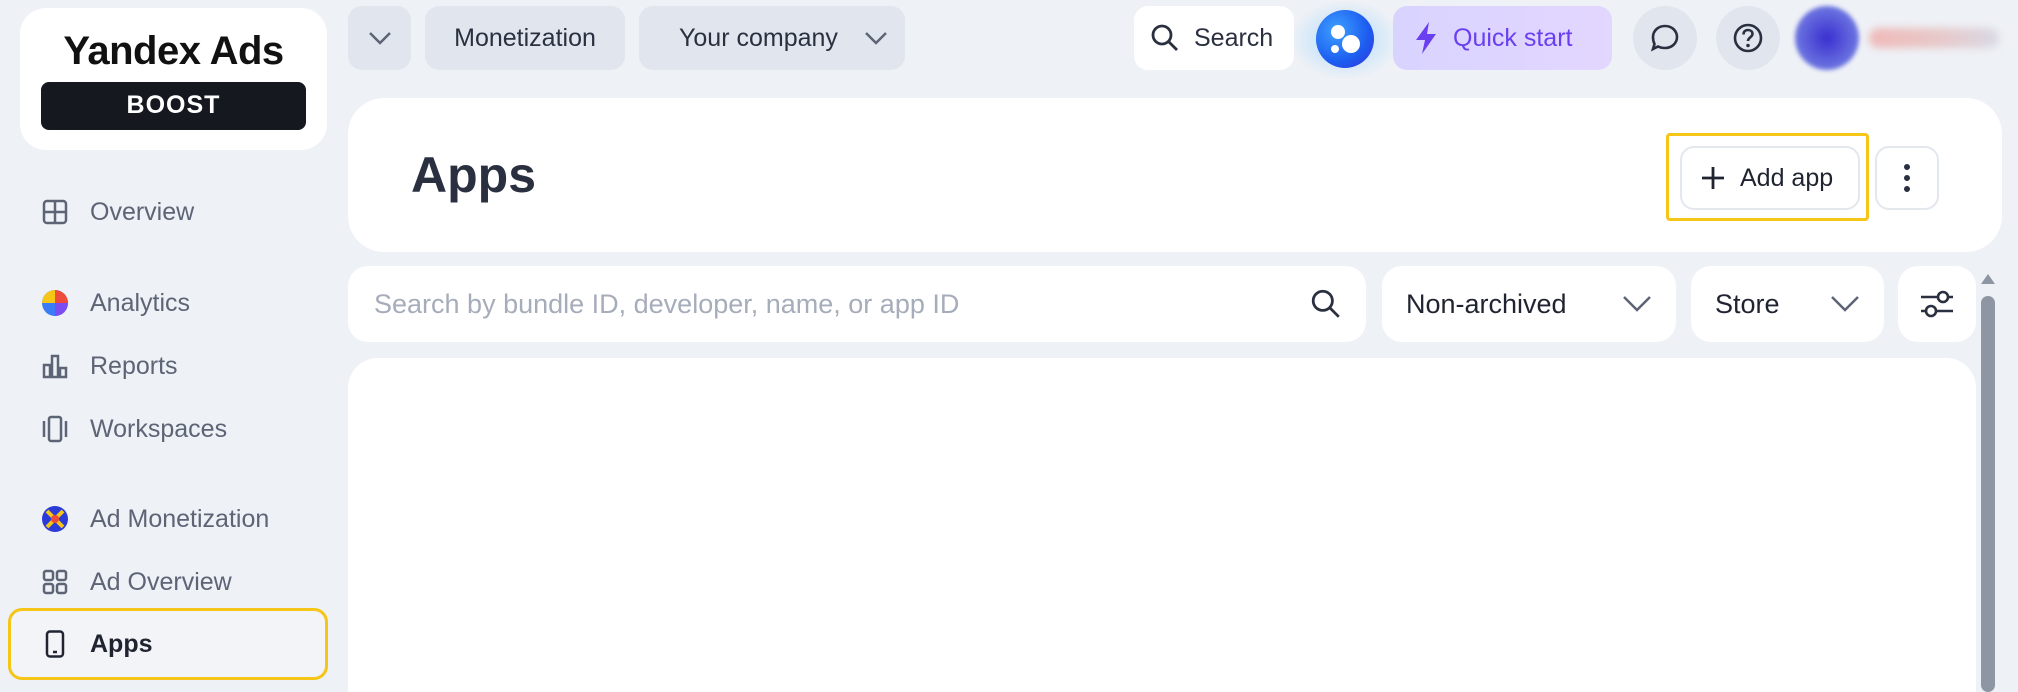 The image size is (2018, 692). What do you see at coordinates (121, 643) in the screenshot?
I see `sidebar-item-label: Apps` at bounding box center [121, 643].